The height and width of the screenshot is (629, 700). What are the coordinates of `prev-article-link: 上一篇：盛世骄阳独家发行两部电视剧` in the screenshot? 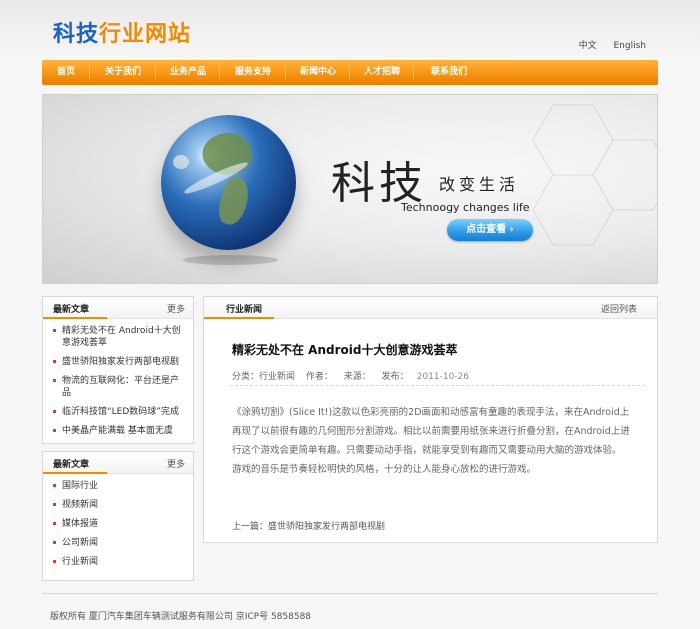 It's located at (308, 525).